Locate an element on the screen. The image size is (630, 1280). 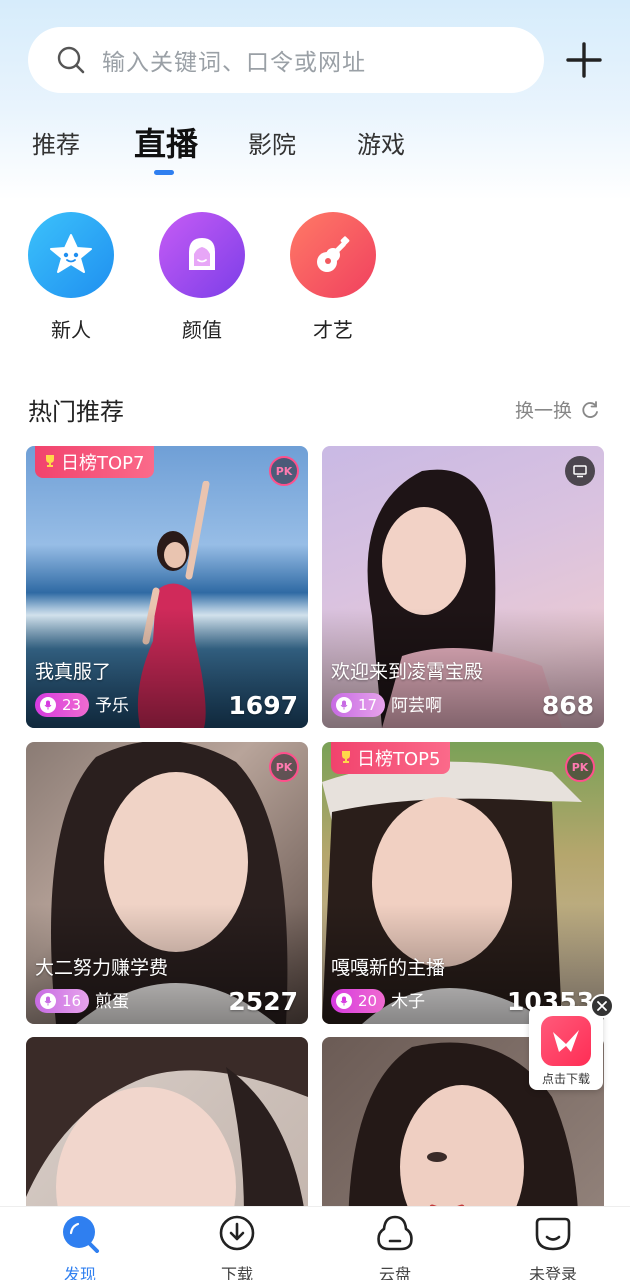
level-badge: 16 is located at coordinates (62, 1001).